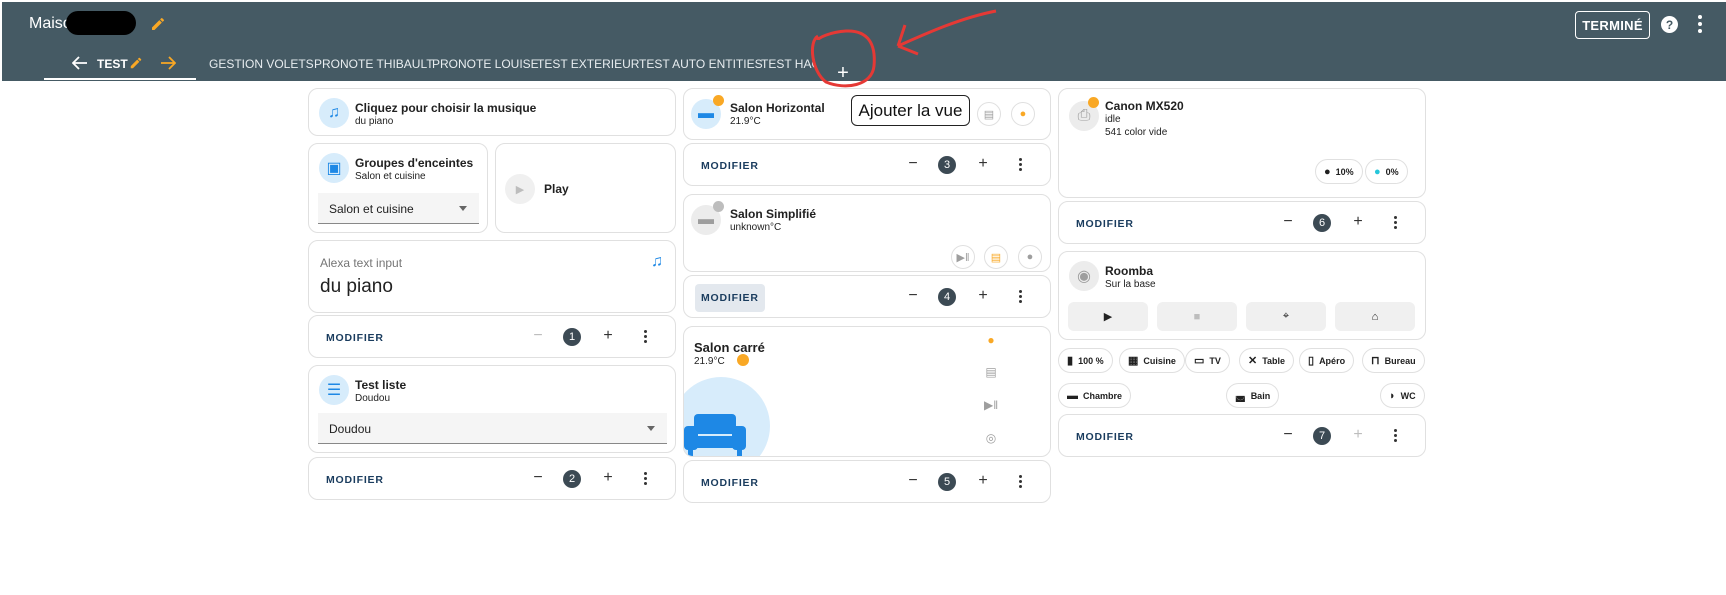 The height and width of the screenshot is (595, 1726). I want to click on speaker-group-icon: ▣, so click(334, 168).